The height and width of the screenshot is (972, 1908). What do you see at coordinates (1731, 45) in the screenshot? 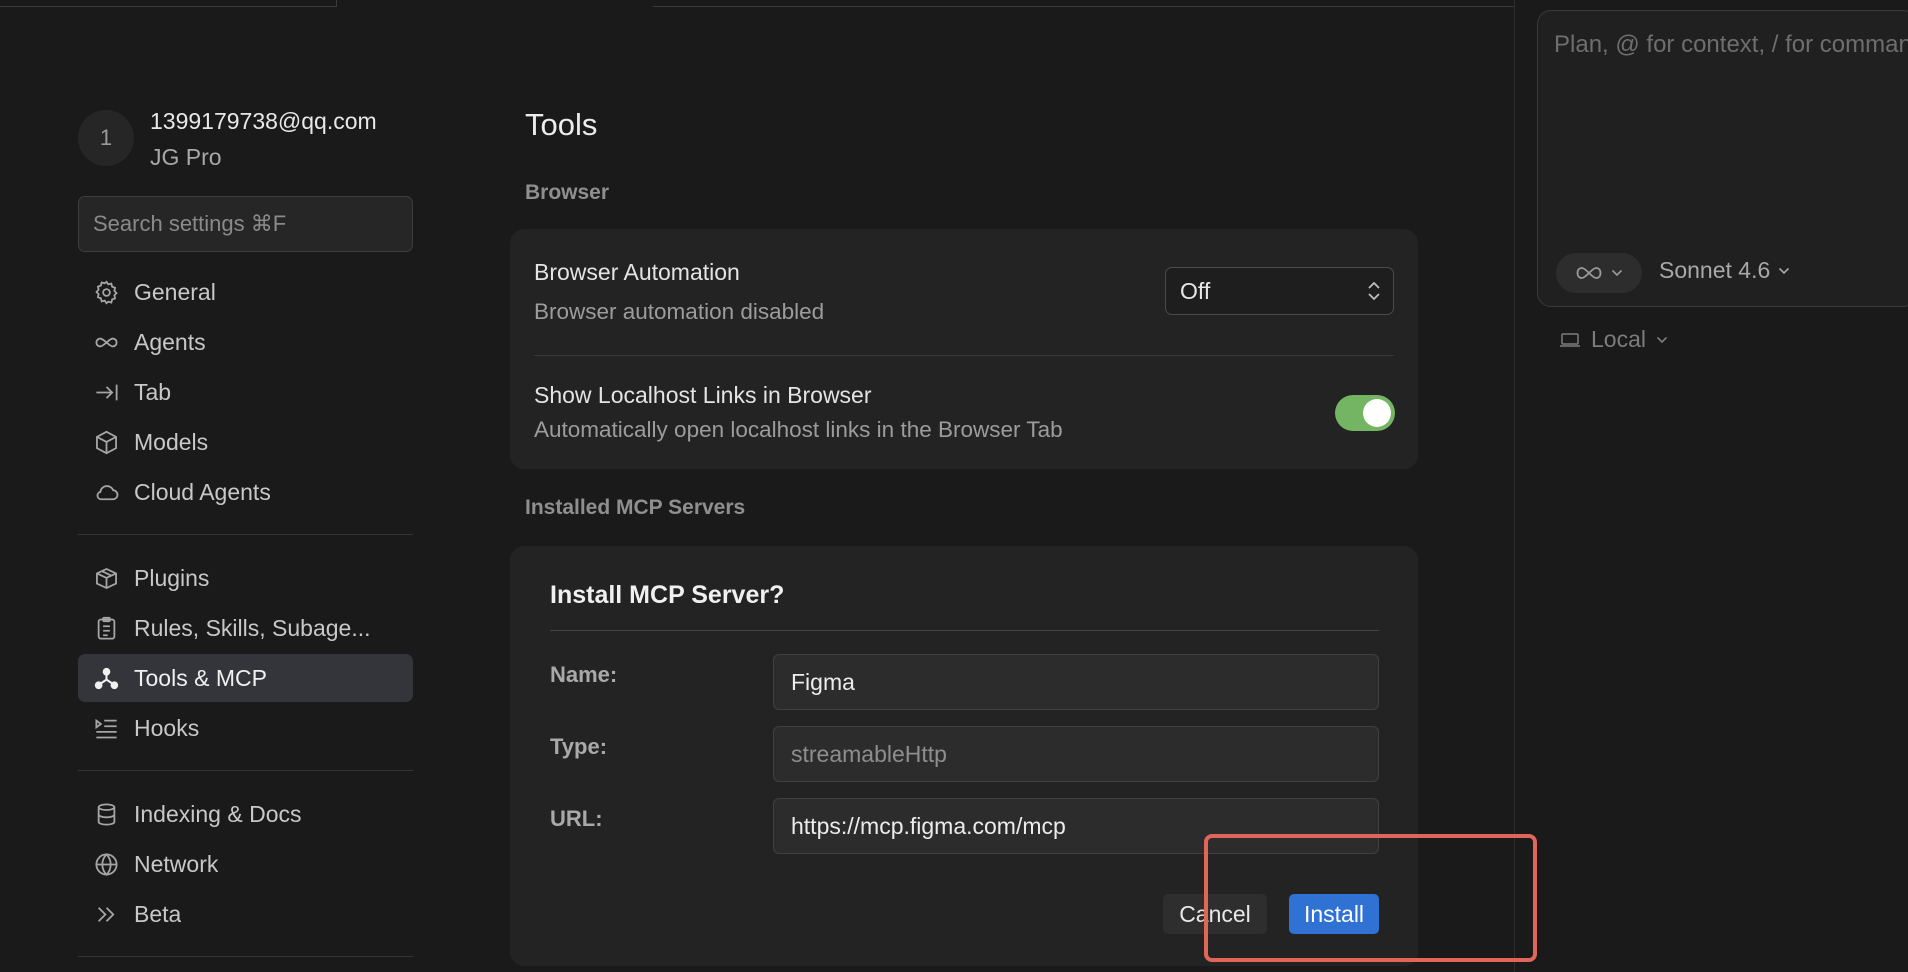
I see `chat-input: Plan, @ for context, / for commands` at bounding box center [1731, 45].